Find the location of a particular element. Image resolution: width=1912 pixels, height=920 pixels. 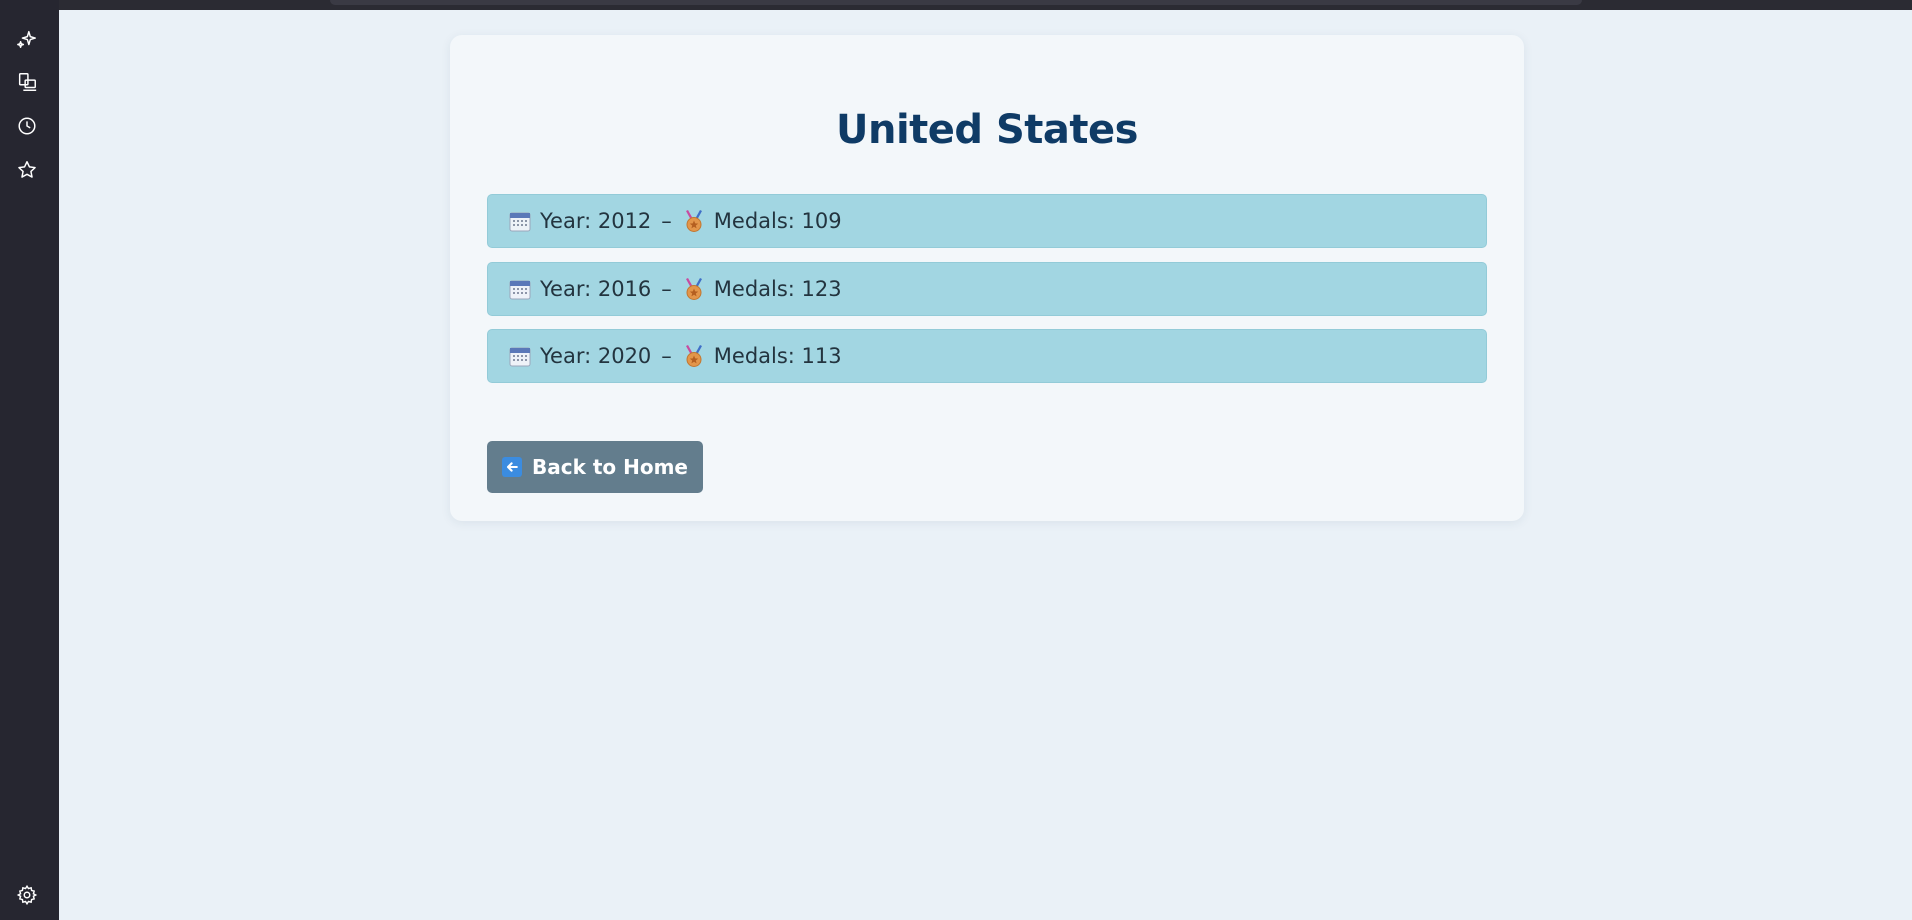

browser-top-bar is located at coordinates (956, 5).